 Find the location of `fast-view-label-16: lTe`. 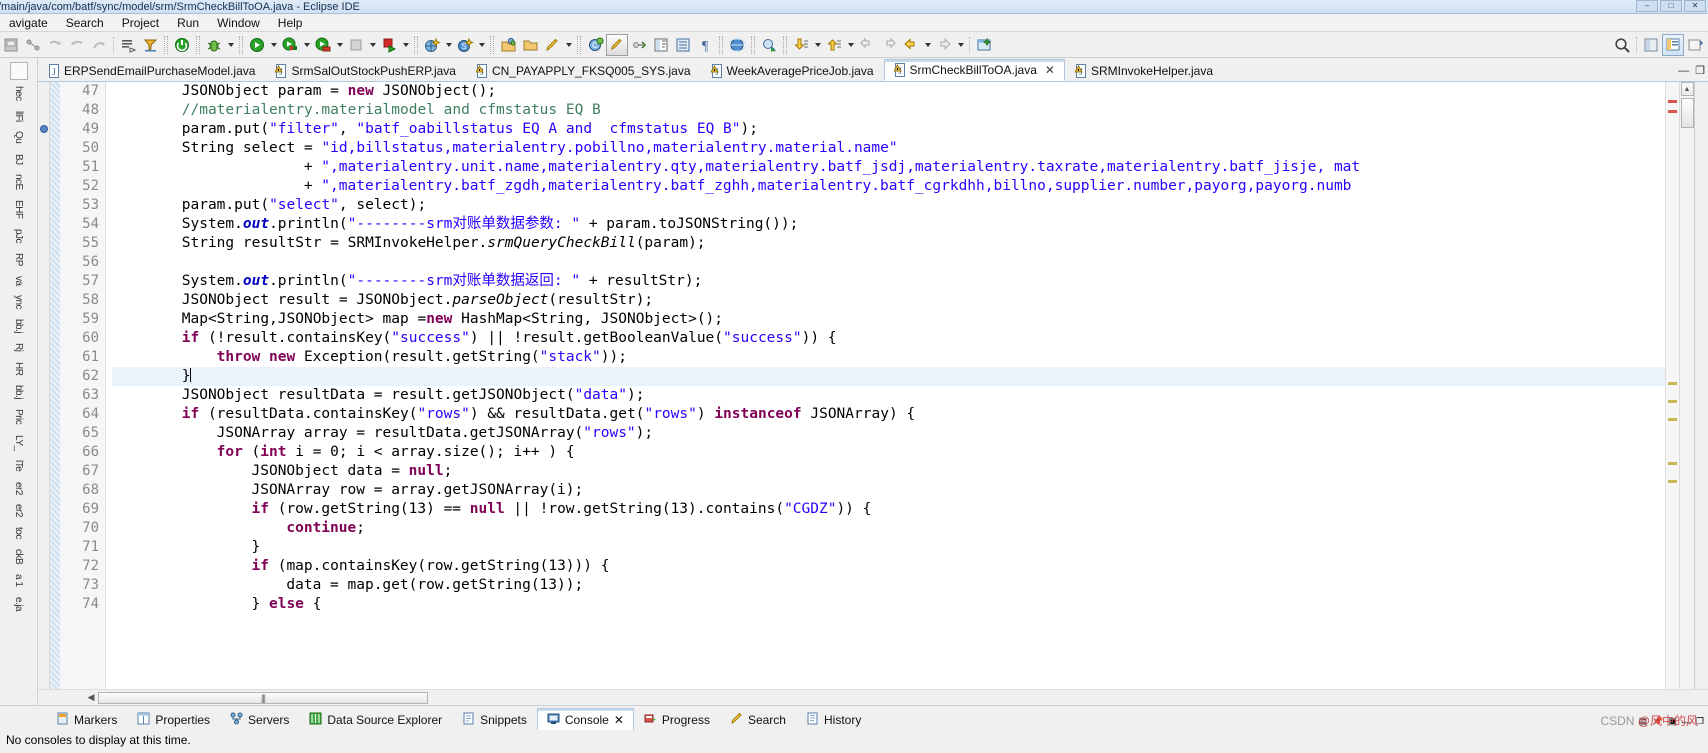

fast-view-label-16: lTe is located at coordinates (18, 465).